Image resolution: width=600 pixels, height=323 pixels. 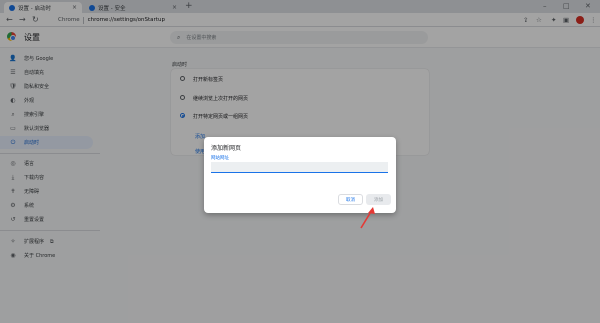 What do you see at coordinates (367, 218) in the screenshot?
I see `annotation-arrow-icon` at bounding box center [367, 218].